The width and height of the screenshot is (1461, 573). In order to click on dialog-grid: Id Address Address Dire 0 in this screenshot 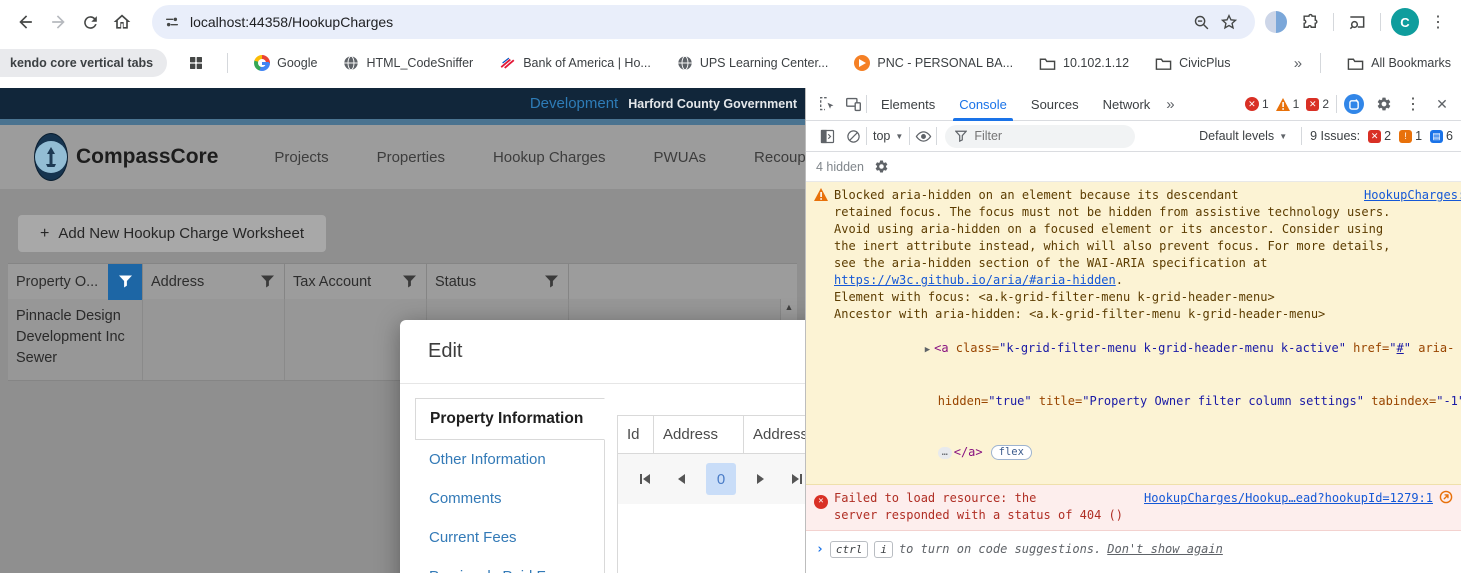, I will do `click(711, 494)`.